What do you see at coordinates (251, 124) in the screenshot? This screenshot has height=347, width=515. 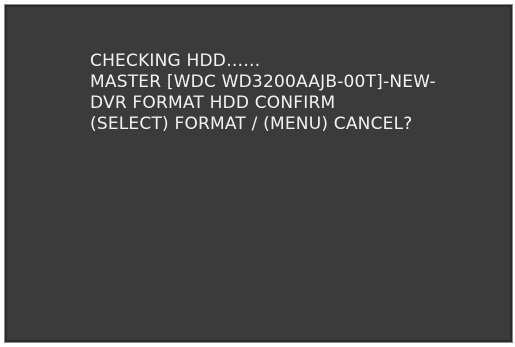 I see `select-menu-instruction: (SELECT) FORMAT / (MENU) CANCEL?` at bounding box center [251, 124].